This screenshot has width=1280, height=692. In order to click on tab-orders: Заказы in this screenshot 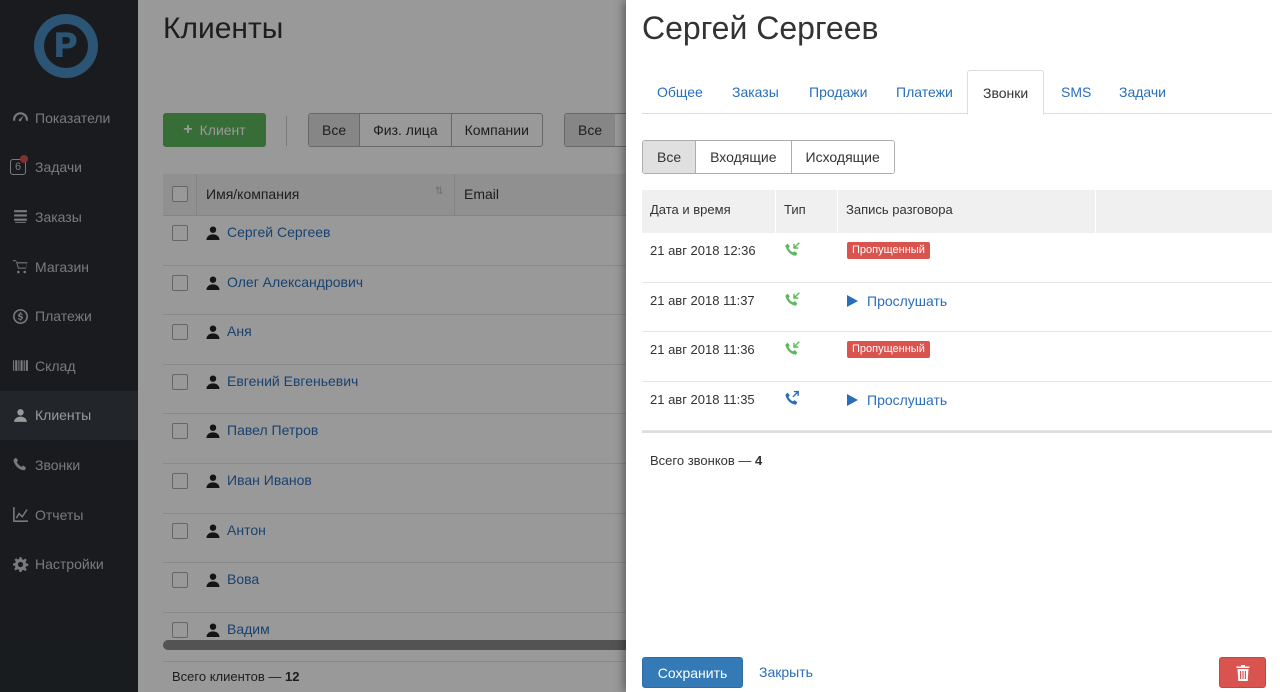, I will do `click(755, 92)`.